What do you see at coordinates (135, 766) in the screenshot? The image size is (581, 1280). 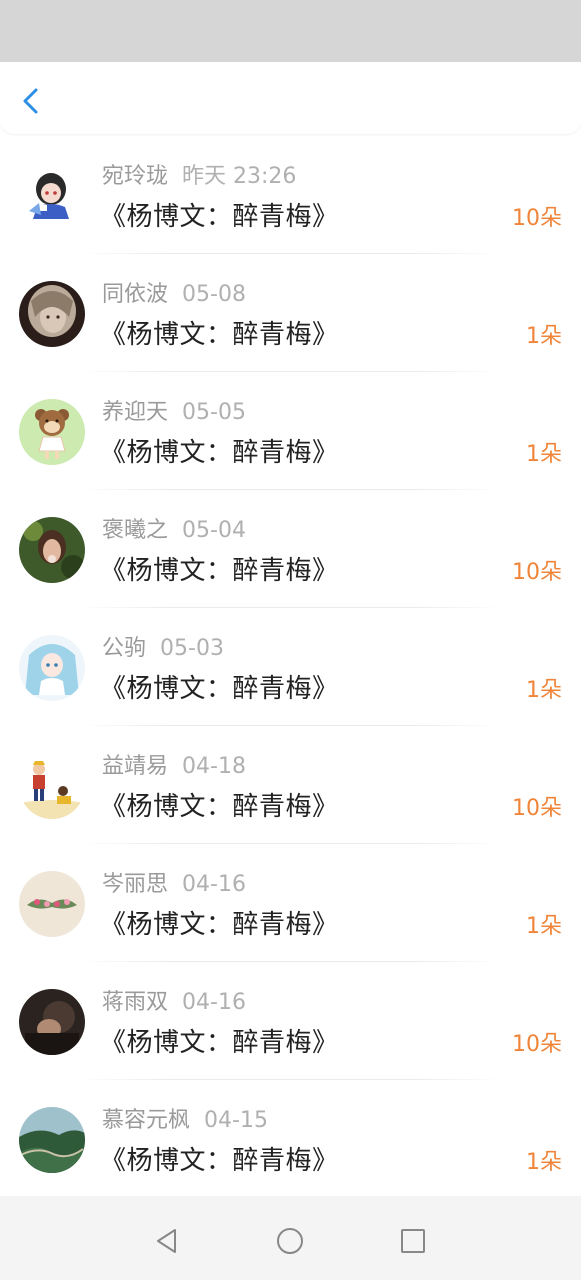 I see `sender-name: 益靖易` at bounding box center [135, 766].